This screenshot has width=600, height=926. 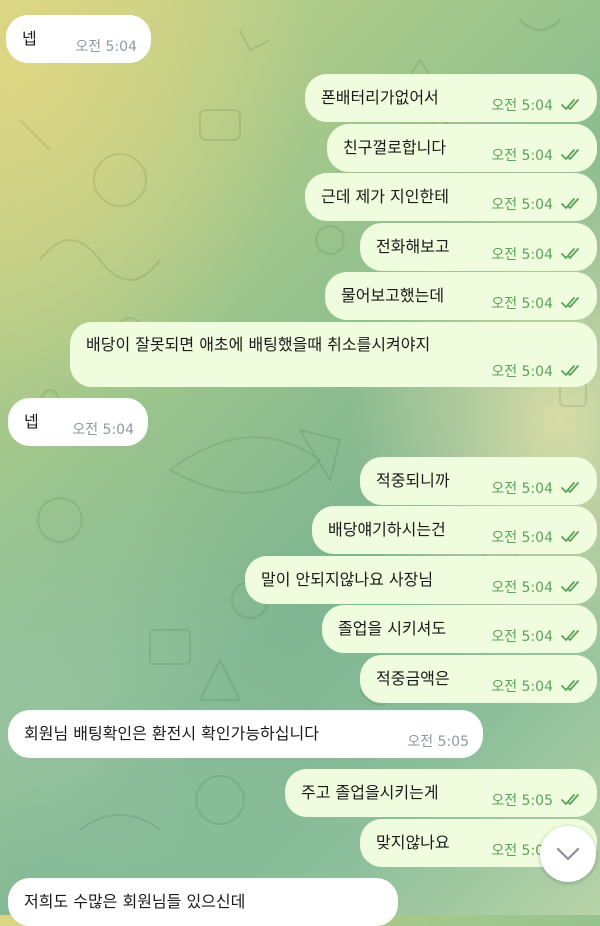 I want to click on outgoing-message: 배당얘기하시는건오전 5:04, so click(x=454, y=530).